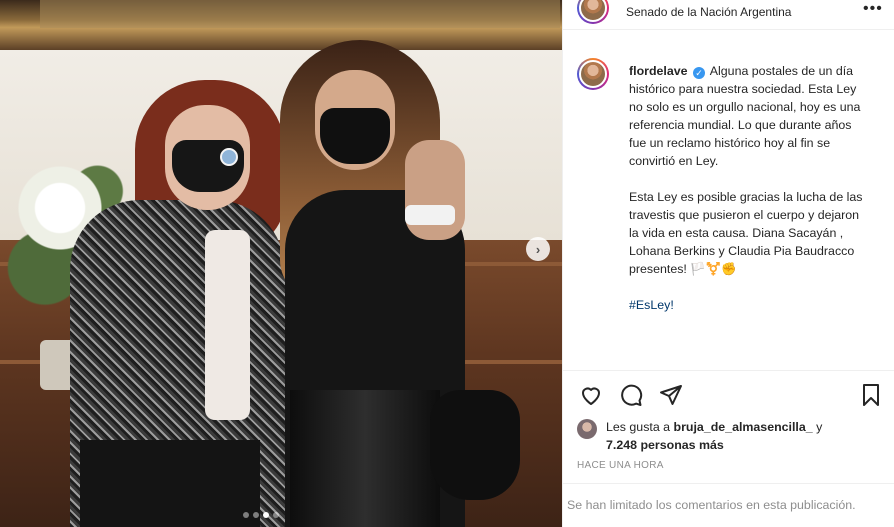 This screenshot has height=527, width=894. I want to click on carousel-dots, so click(261, 515).